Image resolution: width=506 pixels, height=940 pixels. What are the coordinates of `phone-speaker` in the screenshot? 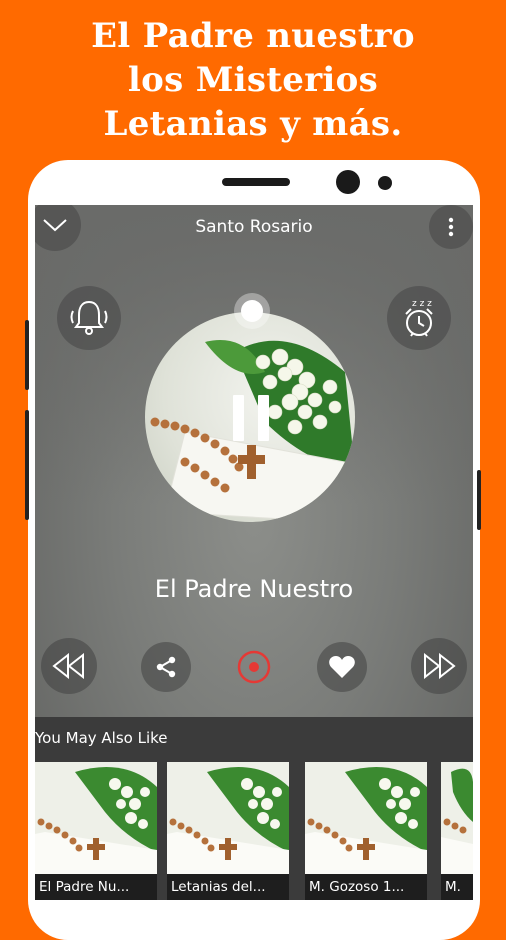 It's located at (256, 182).